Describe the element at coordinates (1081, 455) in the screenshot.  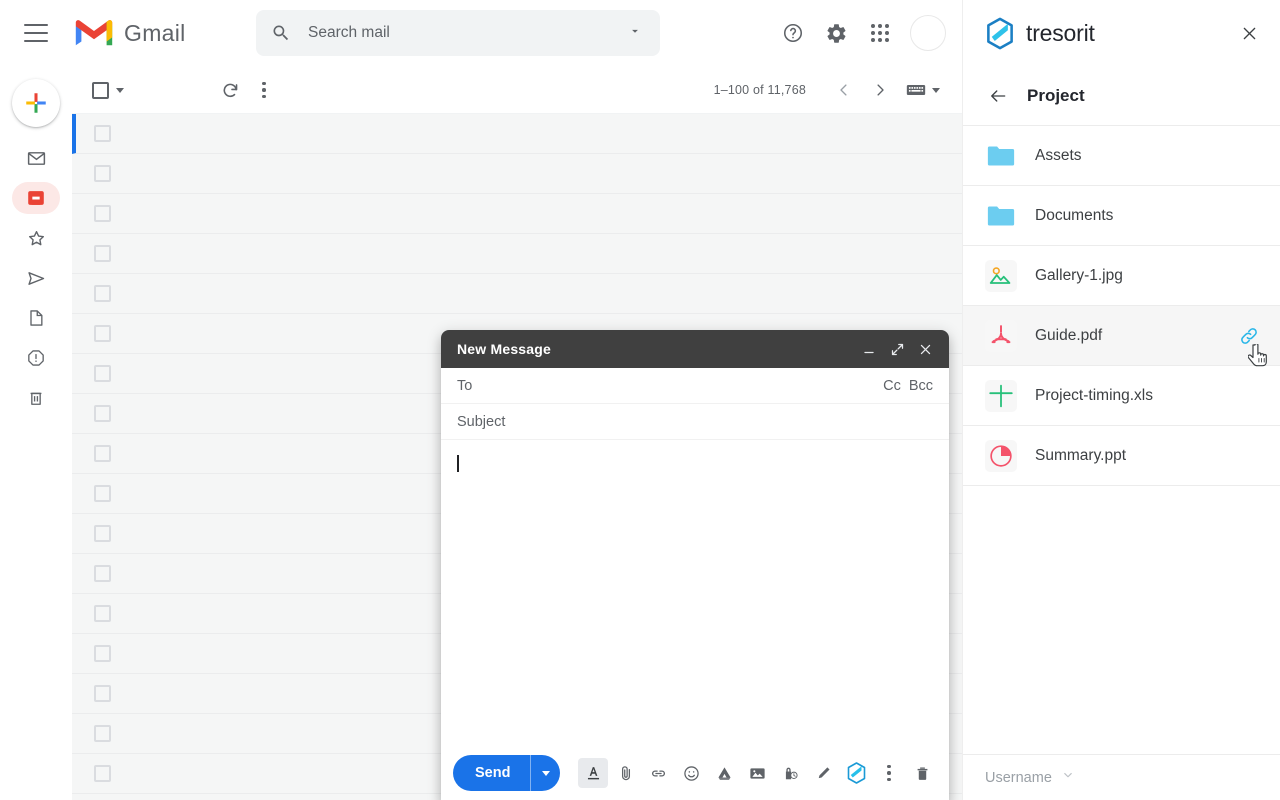
I see `file-name-label: Summary.ppt` at that location.